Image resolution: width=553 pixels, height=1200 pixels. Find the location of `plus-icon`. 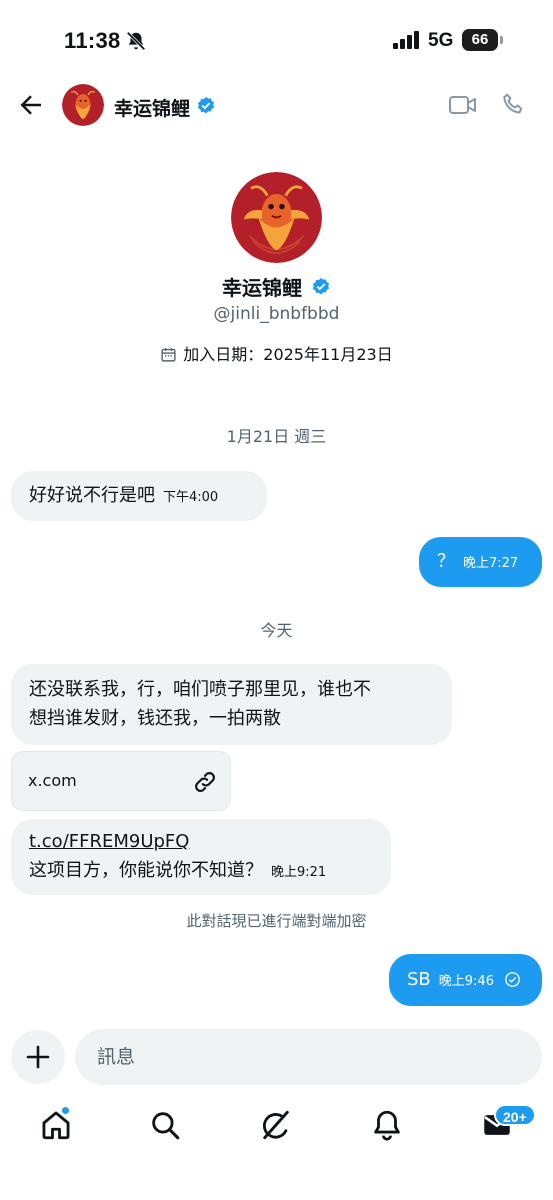

plus-icon is located at coordinates (38, 1057).